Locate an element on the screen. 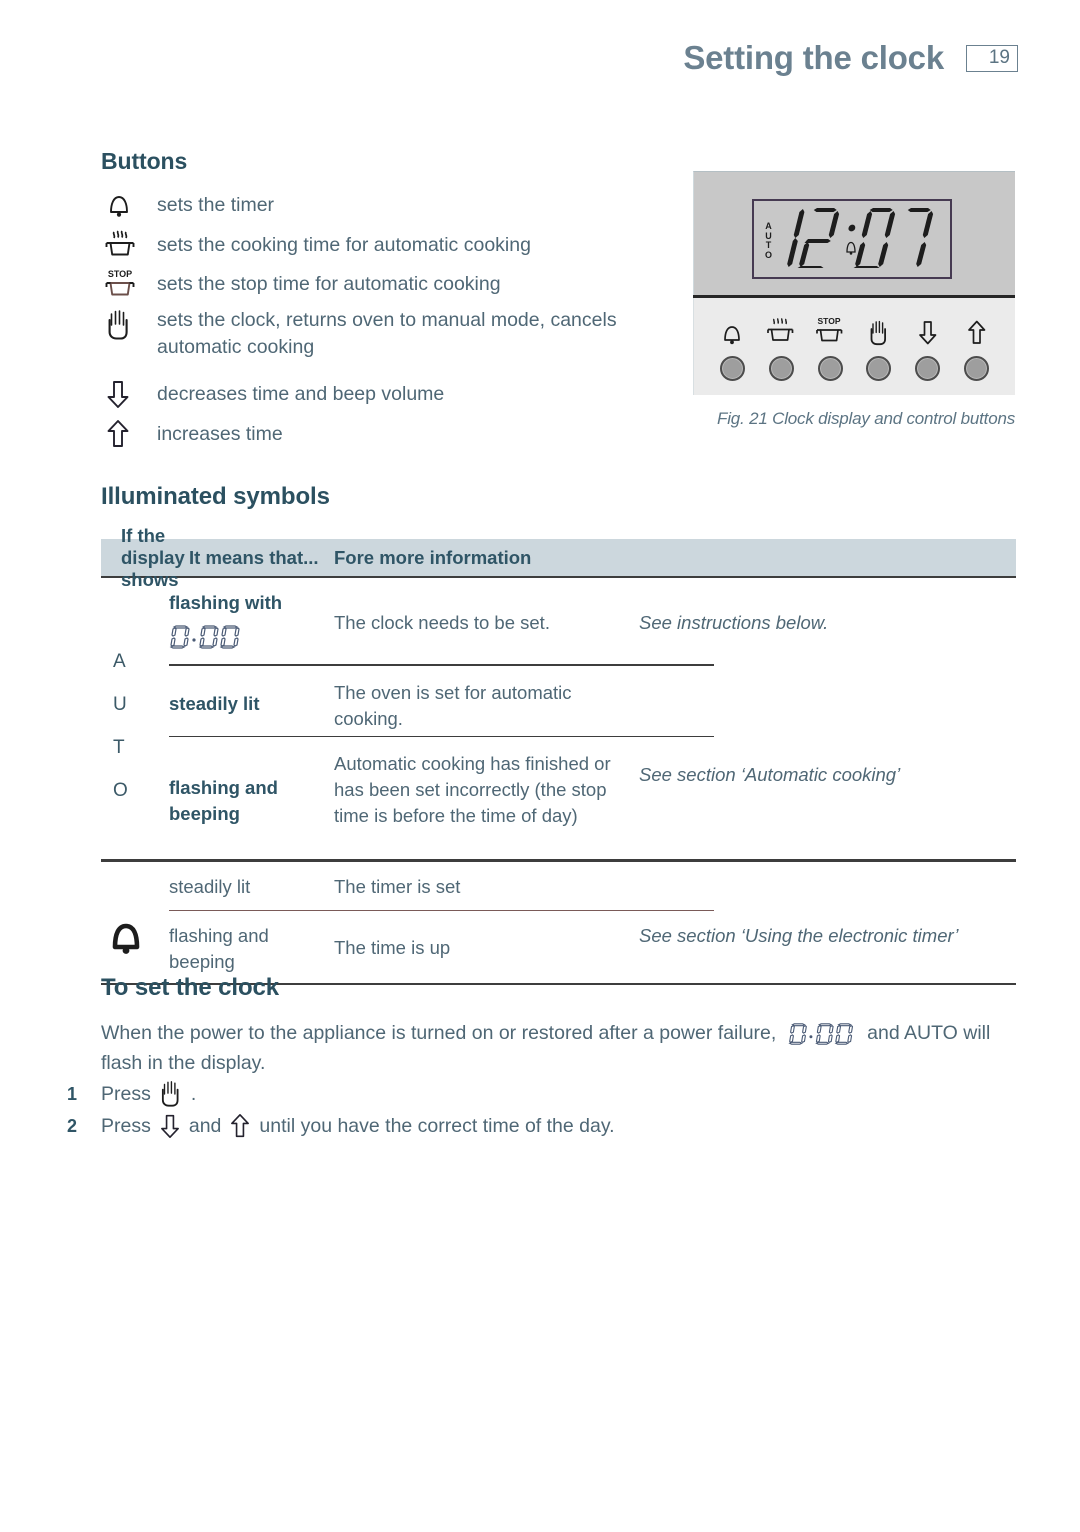  button-list-item: increases time is located at coordinates (371, 434).